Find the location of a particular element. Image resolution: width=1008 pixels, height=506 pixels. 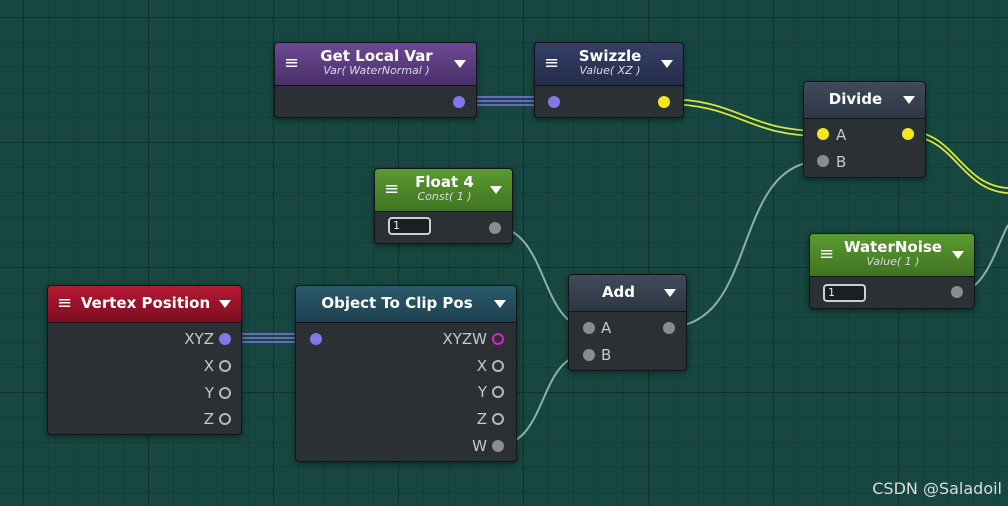

float-4-header: Float 4 Const( 1 ) is located at coordinates (443, 190).